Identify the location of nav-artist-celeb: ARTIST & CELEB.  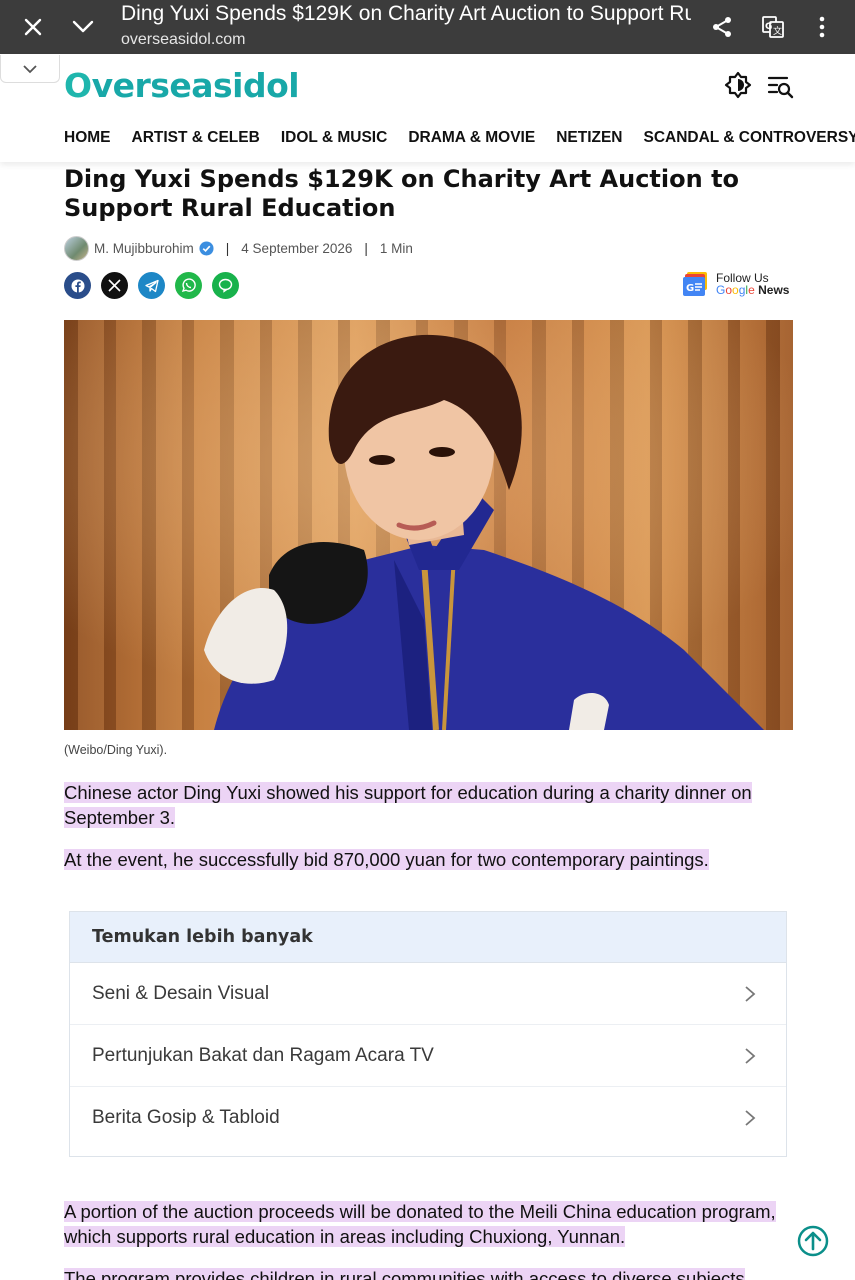
(196, 138).